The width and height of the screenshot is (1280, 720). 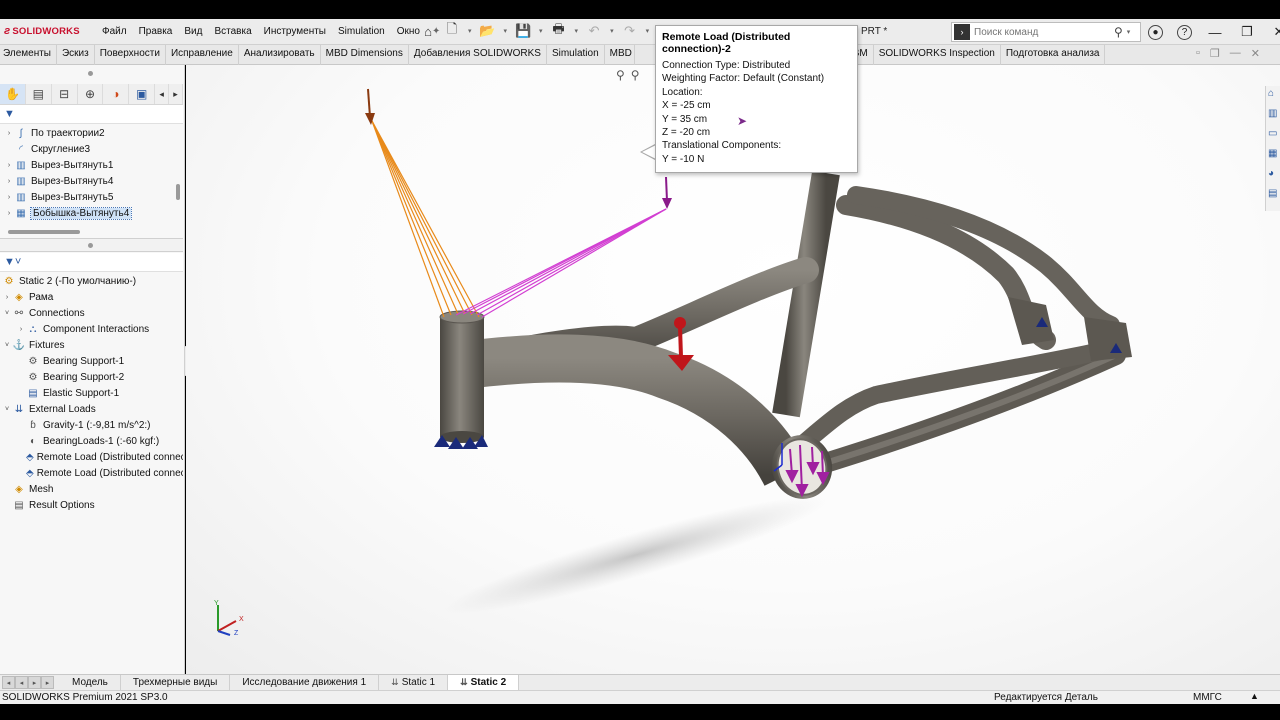 I want to click on new-document-icon: 🗋, so click(x=452, y=30).